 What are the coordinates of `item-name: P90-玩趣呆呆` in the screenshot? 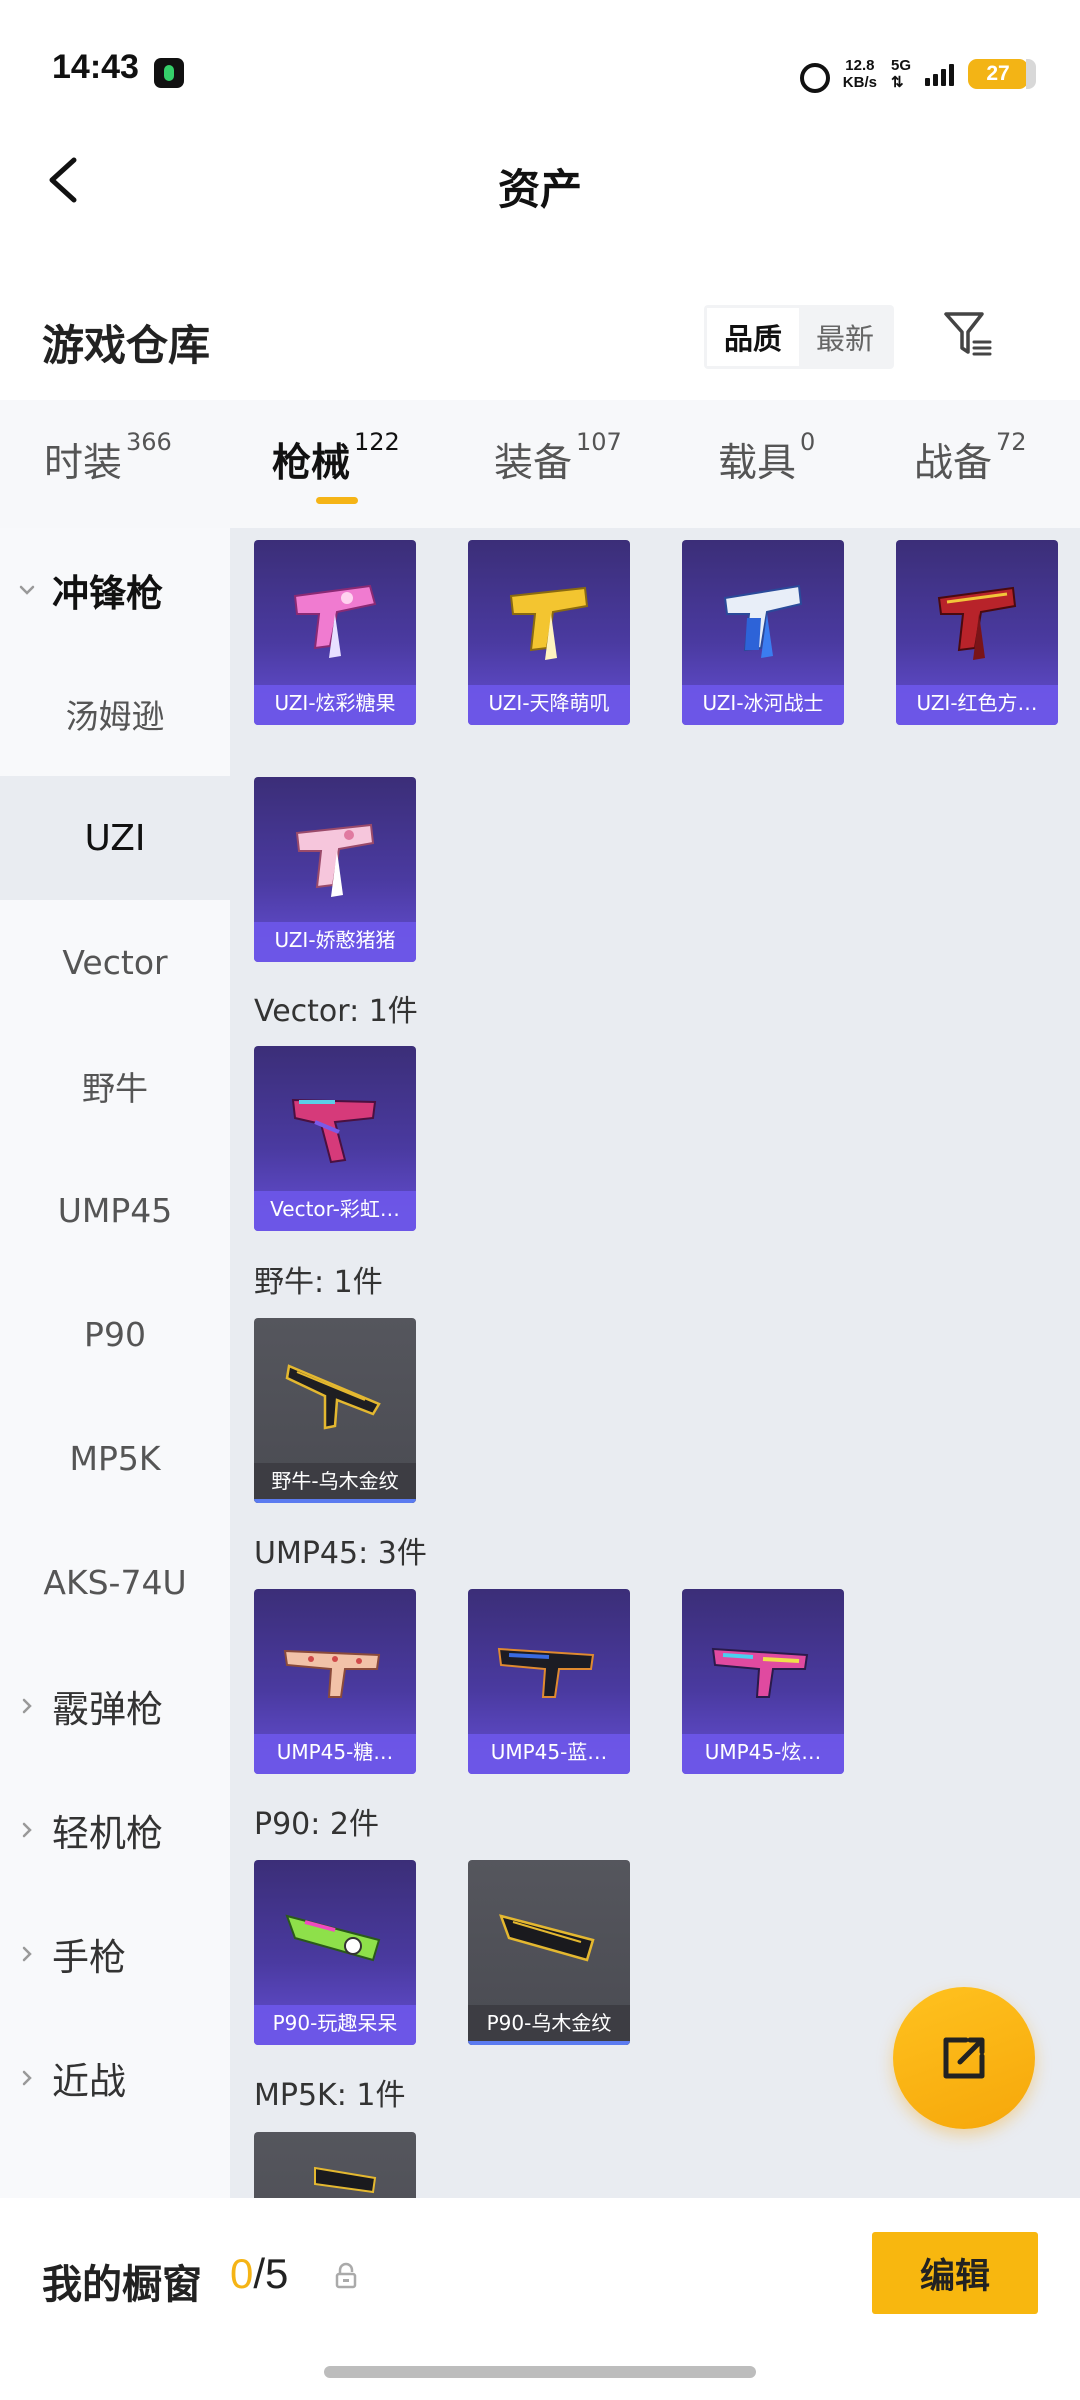 It's located at (335, 2025).